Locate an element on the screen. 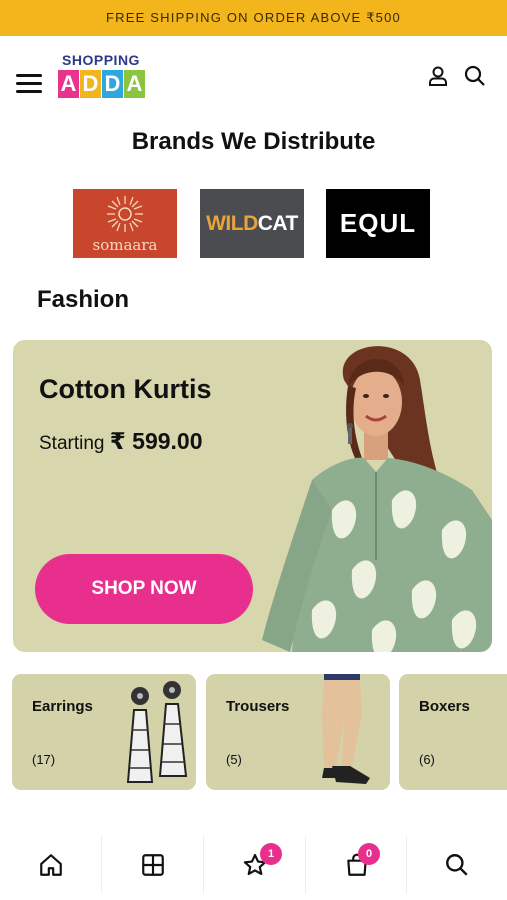 The width and height of the screenshot is (507, 900). brand-wildcat-wild: WILD is located at coordinates (232, 223).